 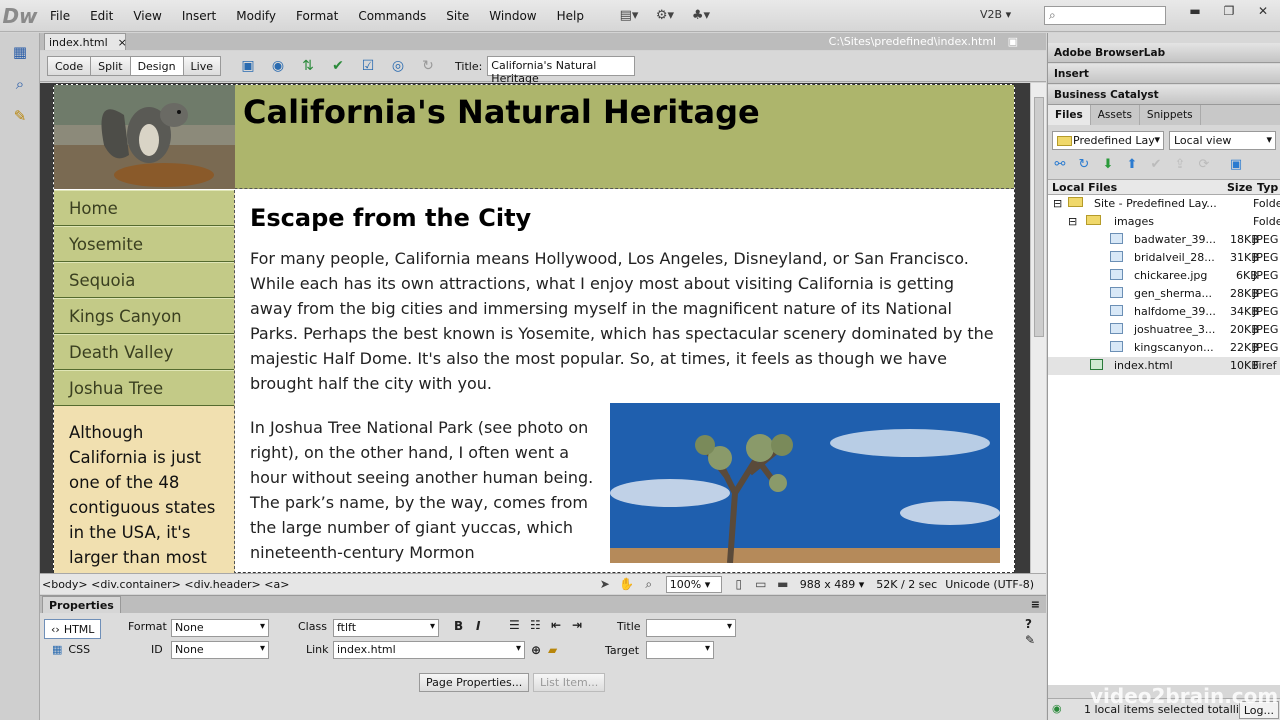 I want to click on preview-browser-icon: ◉, so click(x=278, y=66).